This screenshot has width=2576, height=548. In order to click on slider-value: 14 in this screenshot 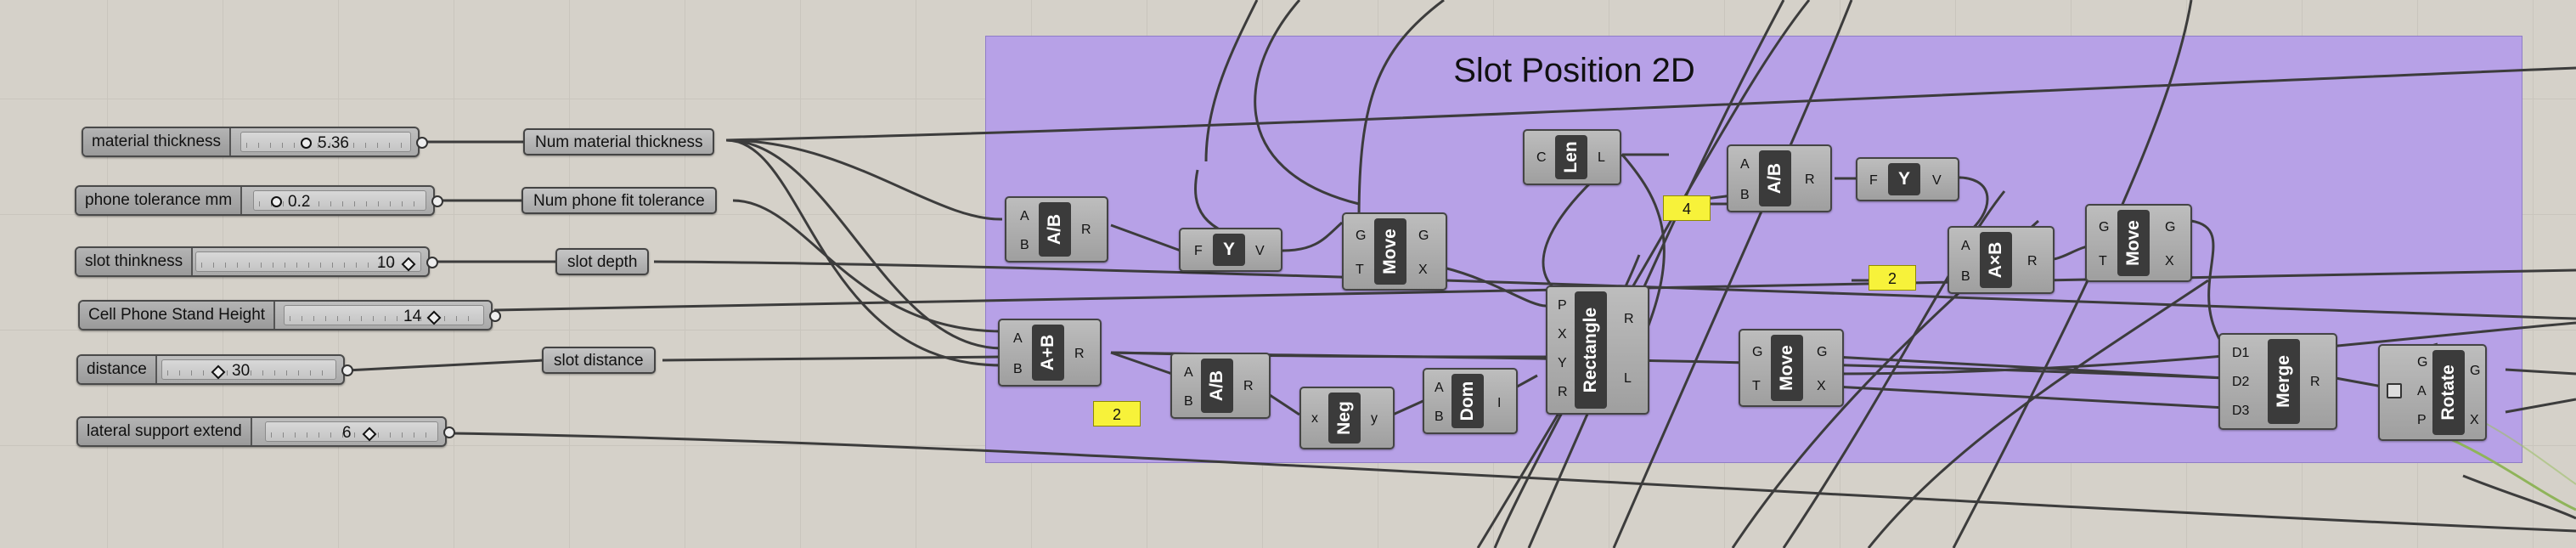, I will do `click(412, 317)`.